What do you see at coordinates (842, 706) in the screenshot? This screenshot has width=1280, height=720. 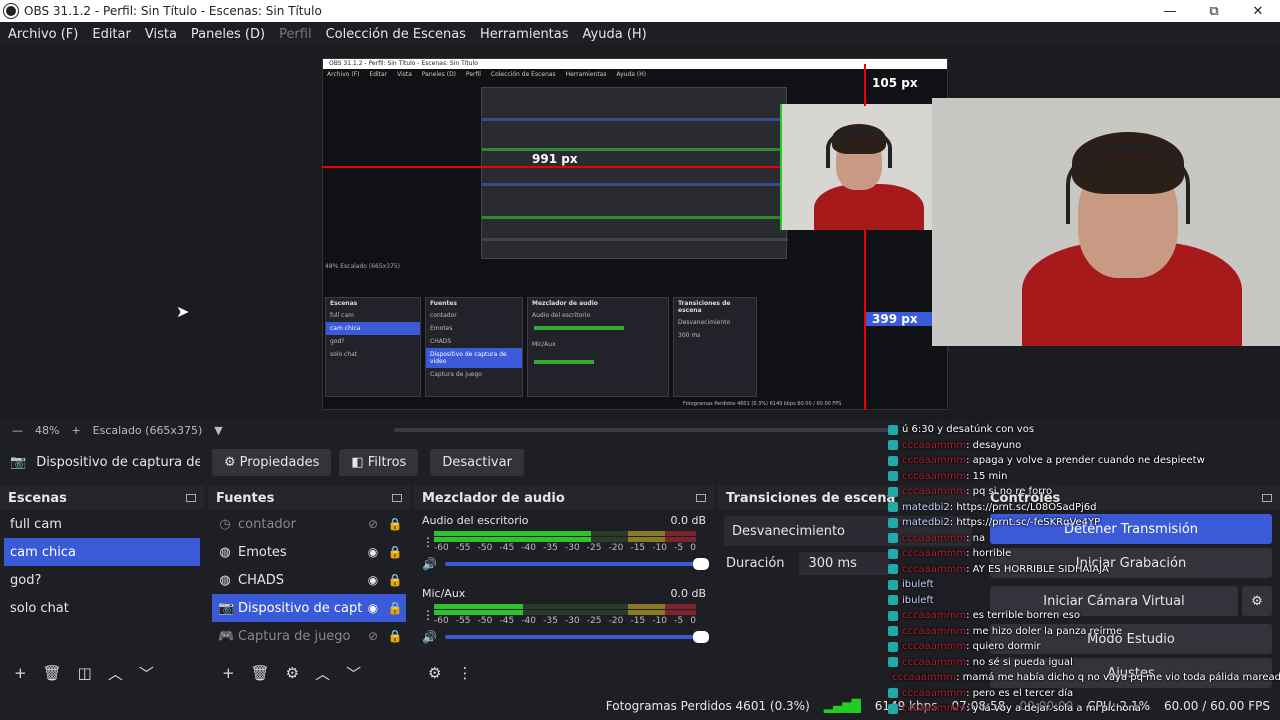 I see `signal-bars-icon: ▂▄▆█` at bounding box center [842, 706].